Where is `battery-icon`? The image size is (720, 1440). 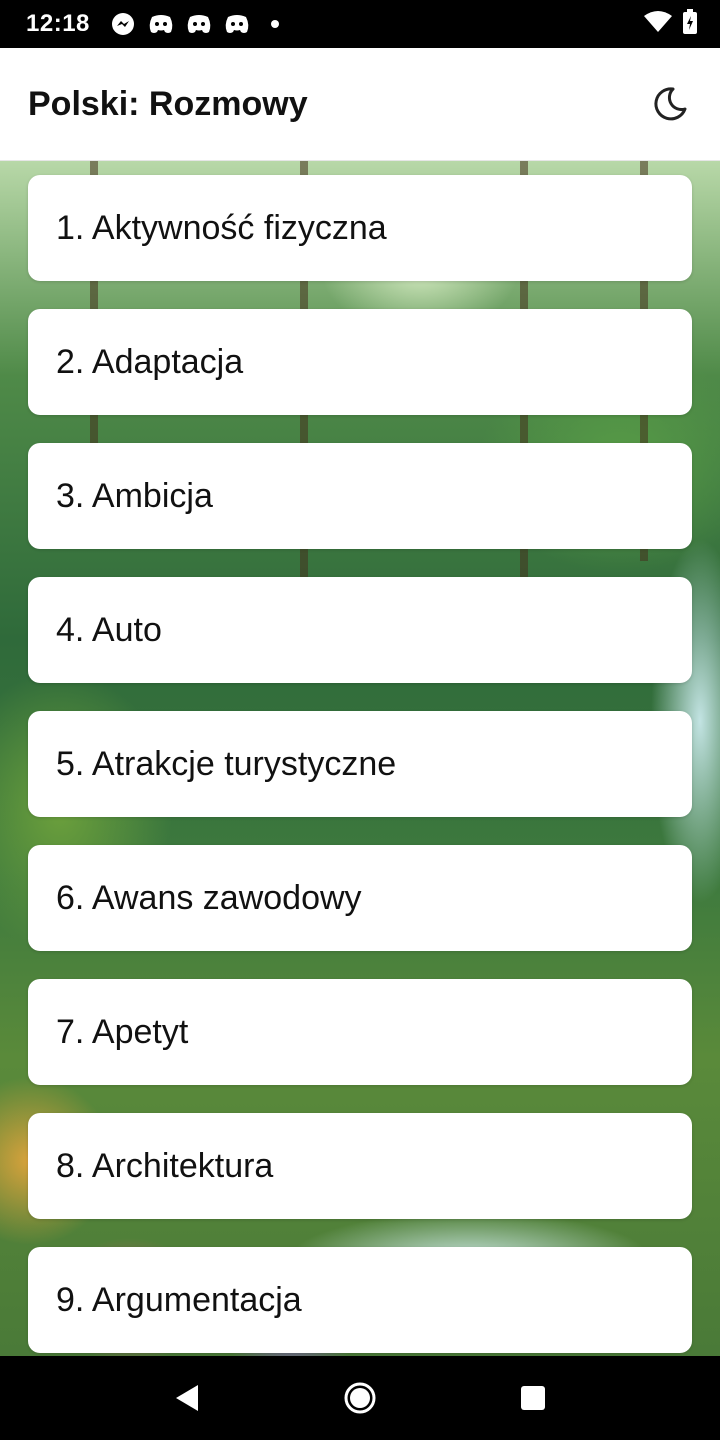 battery-icon is located at coordinates (690, 24).